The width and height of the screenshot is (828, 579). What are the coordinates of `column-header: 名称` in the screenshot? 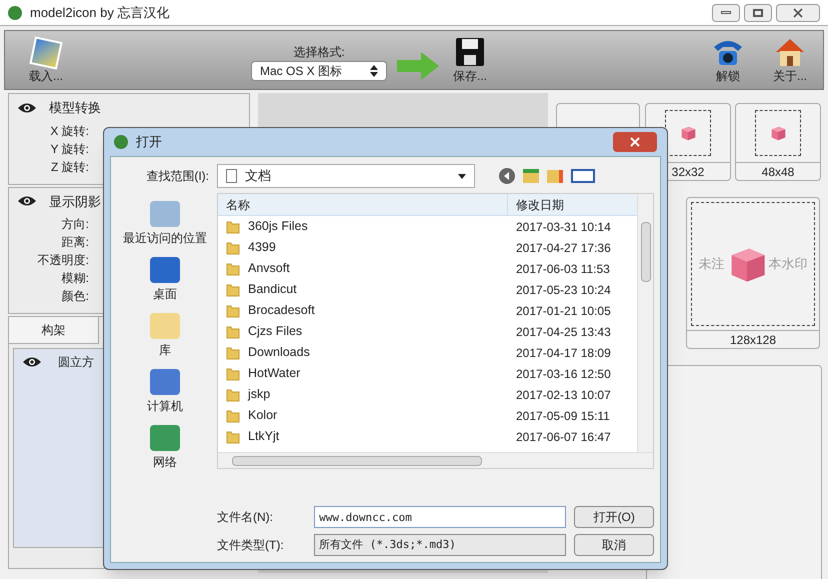 It's located at (363, 204).